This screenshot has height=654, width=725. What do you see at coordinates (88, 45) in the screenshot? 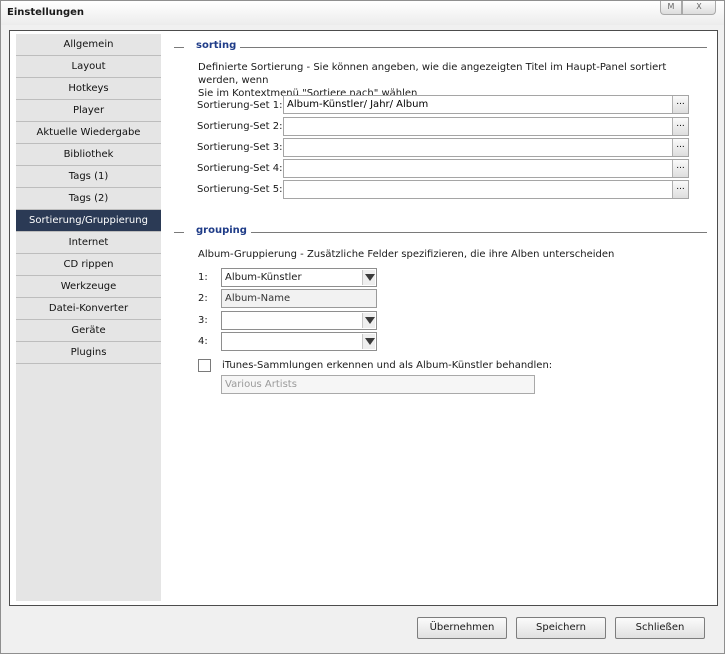
I see `sidebar-item-allgemein: Allgemein` at bounding box center [88, 45].